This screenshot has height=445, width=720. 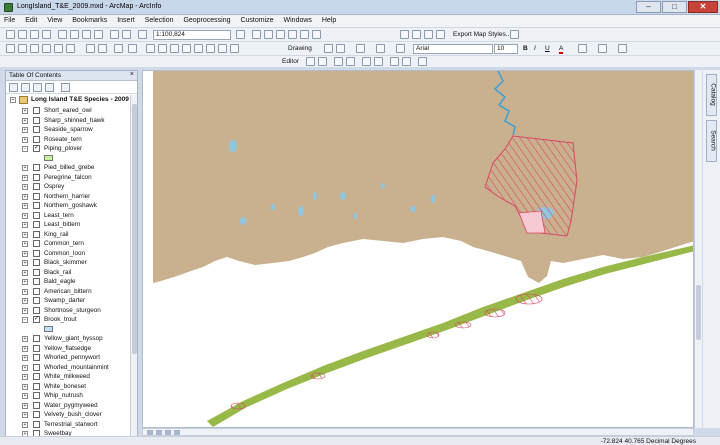 I want to click on layer-item: + Sharp_shinned_hawk, so click(x=69, y=121).